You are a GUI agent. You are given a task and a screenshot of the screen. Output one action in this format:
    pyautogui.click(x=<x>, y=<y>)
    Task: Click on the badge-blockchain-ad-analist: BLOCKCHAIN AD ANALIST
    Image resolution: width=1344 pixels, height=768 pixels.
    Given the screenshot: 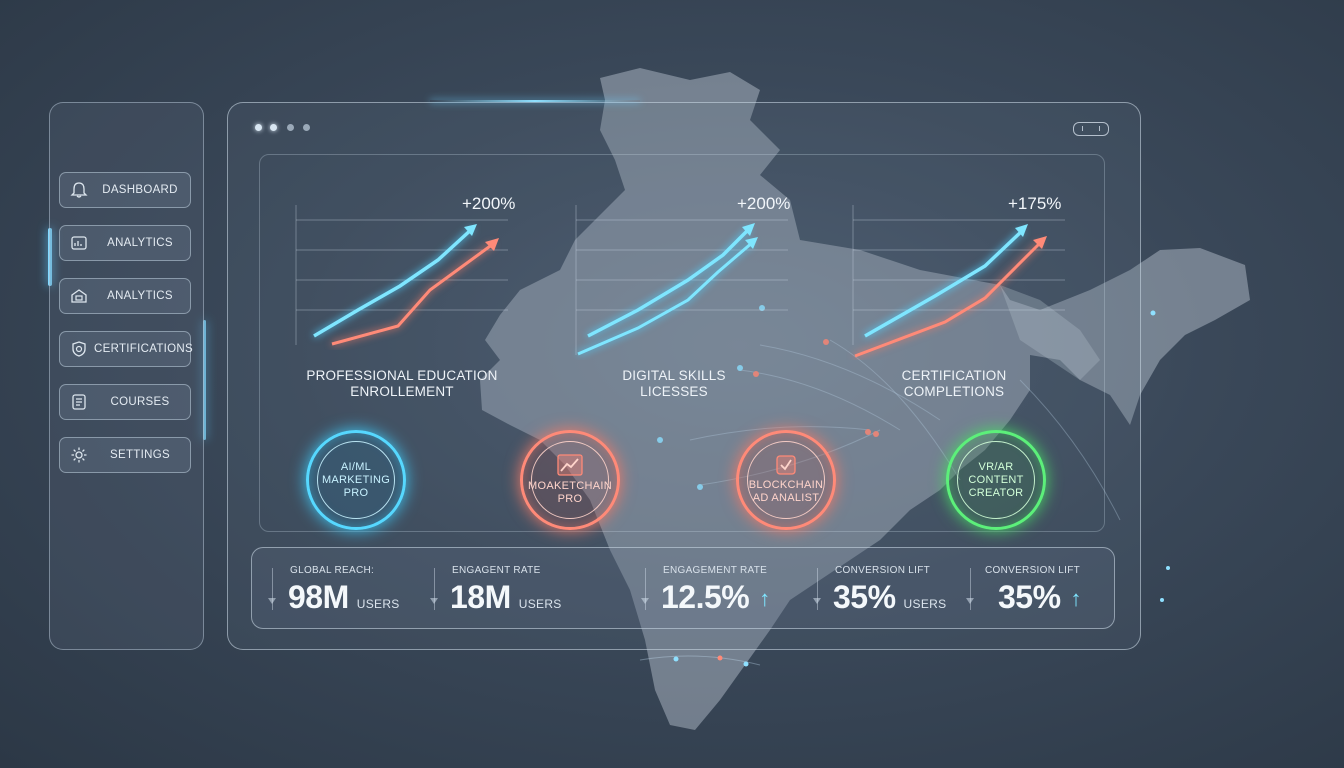 What is the action you would take?
    pyautogui.click(x=786, y=480)
    